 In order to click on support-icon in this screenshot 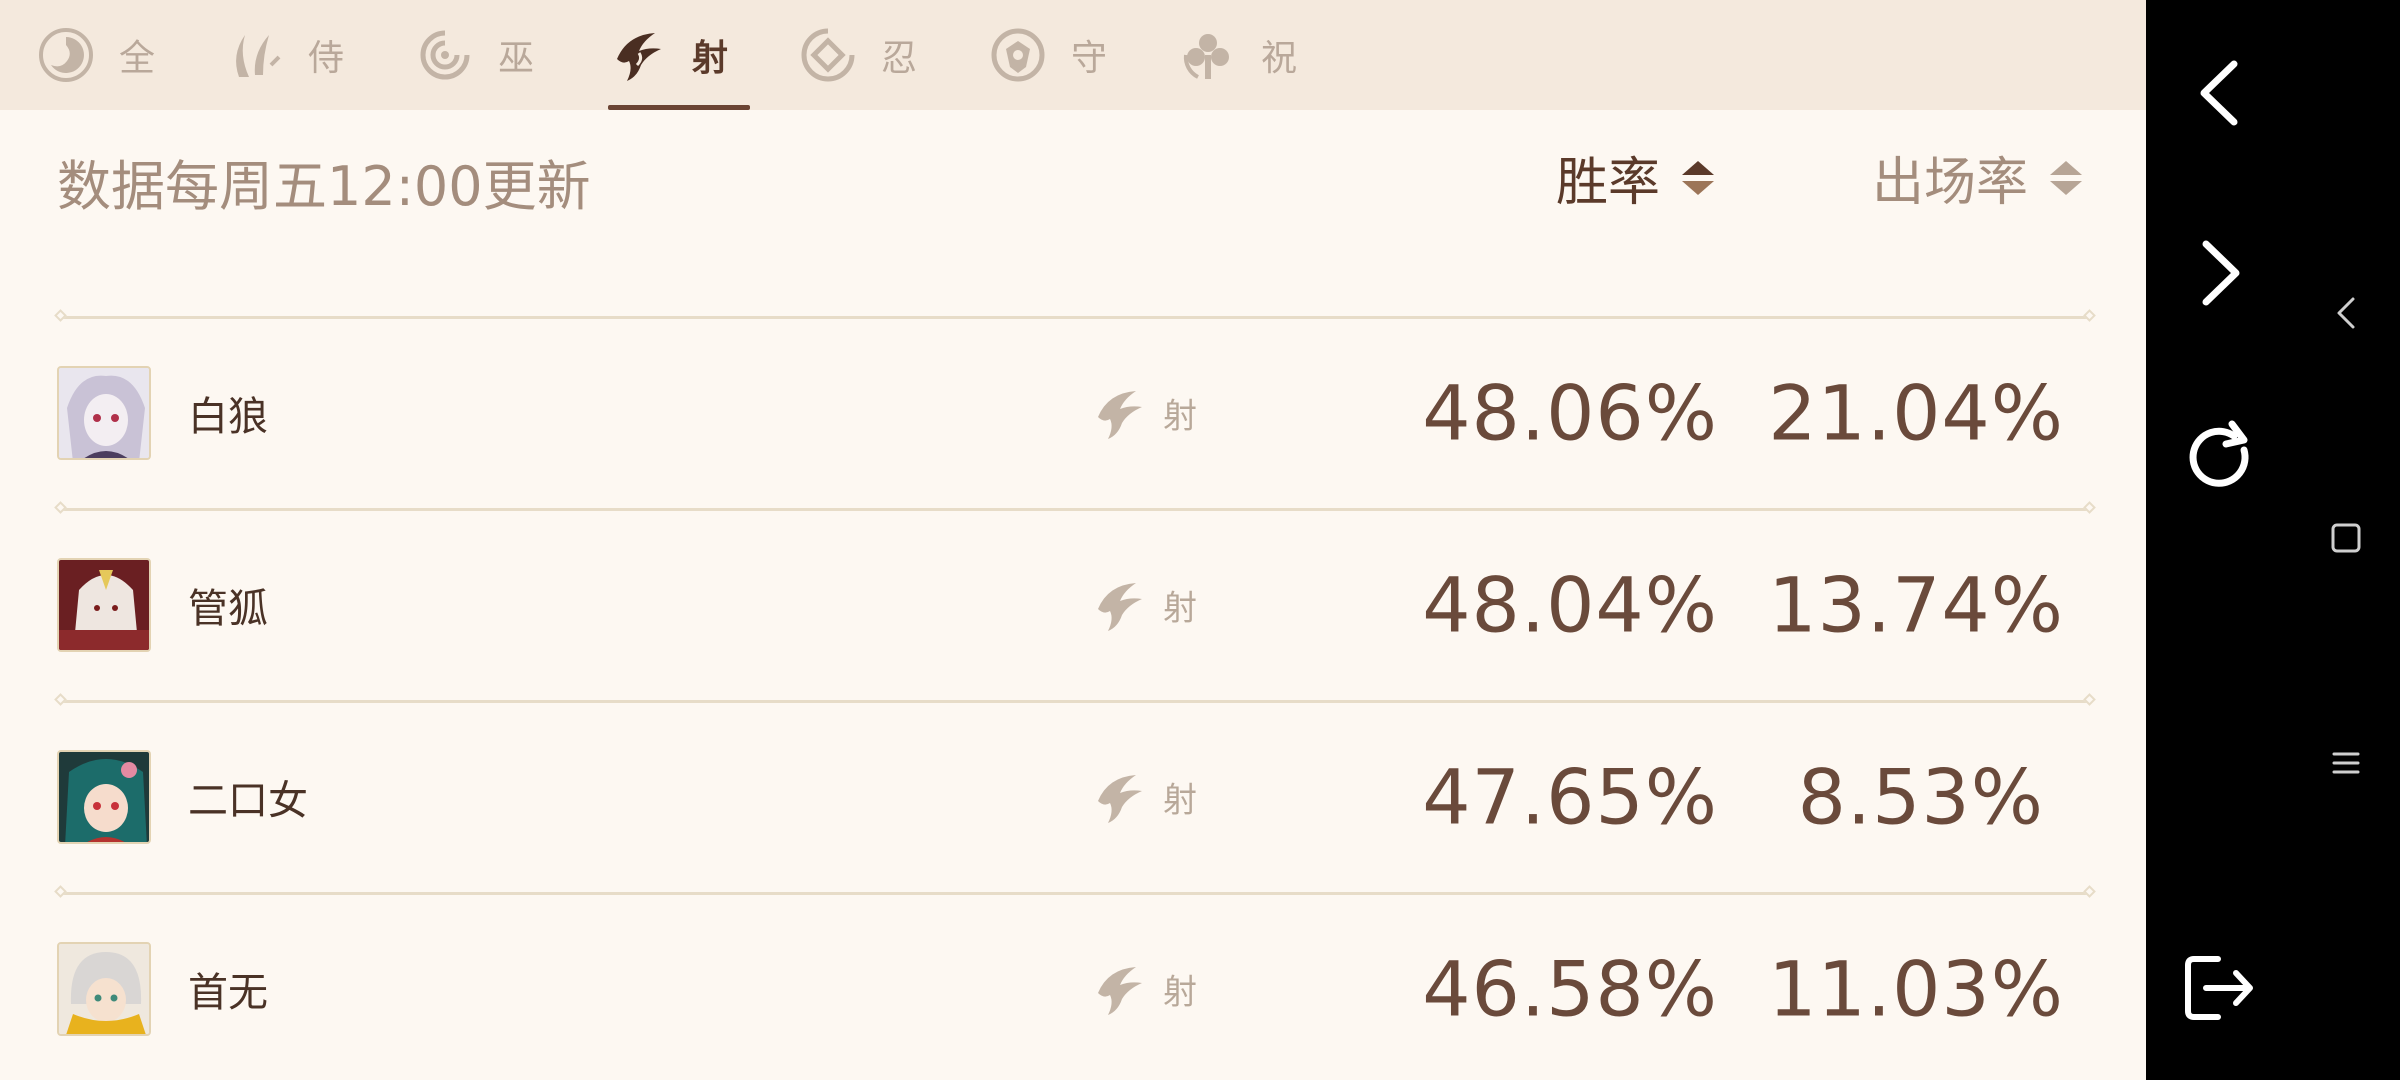, I will do `click(1208, 55)`.